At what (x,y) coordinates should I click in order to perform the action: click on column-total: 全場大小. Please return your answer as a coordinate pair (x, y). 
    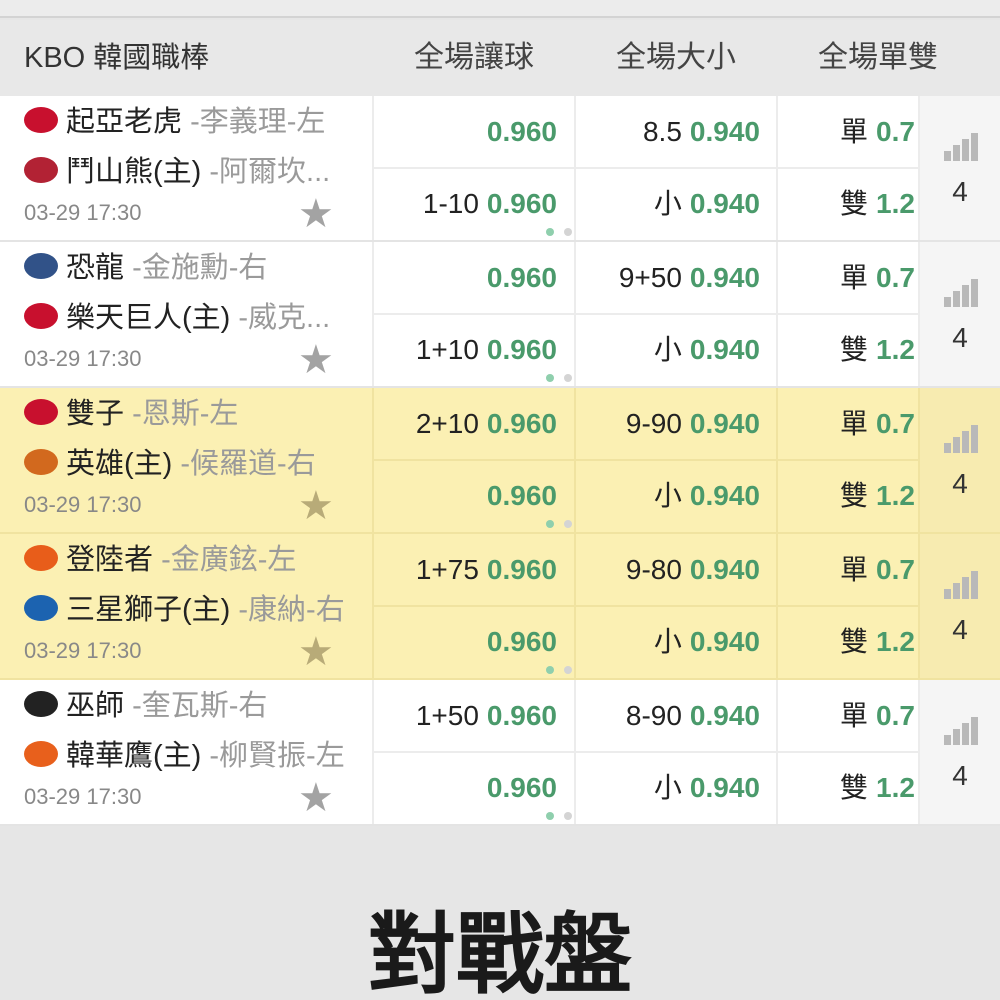
    Looking at the image, I should click on (676, 57).